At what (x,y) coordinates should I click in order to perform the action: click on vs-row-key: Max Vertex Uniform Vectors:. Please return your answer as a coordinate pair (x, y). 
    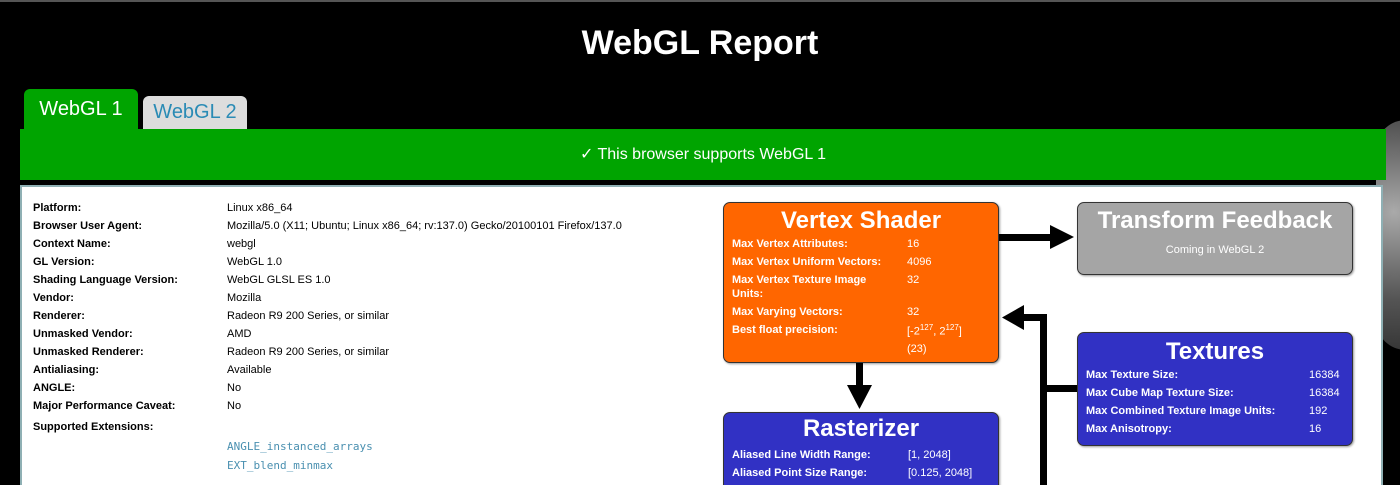
    Looking at the image, I should click on (807, 262).